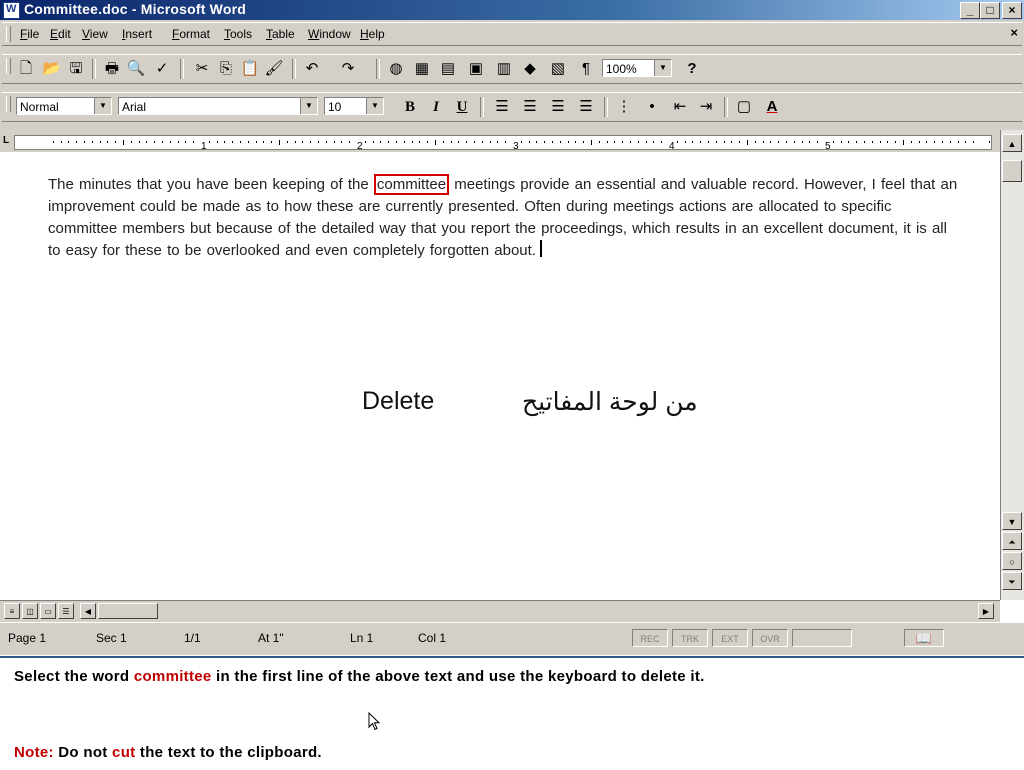 The image size is (1024, 770). Describe the element at coordinates (1012, 10) in the screenshot. I see `close-button: ×` at that location.